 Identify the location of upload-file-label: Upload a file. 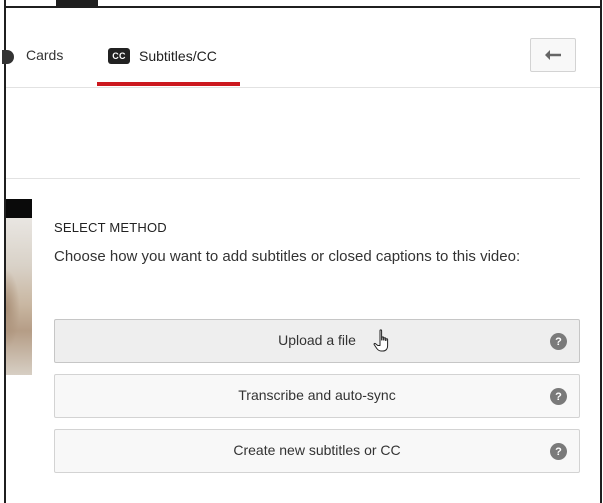
(317, 340).